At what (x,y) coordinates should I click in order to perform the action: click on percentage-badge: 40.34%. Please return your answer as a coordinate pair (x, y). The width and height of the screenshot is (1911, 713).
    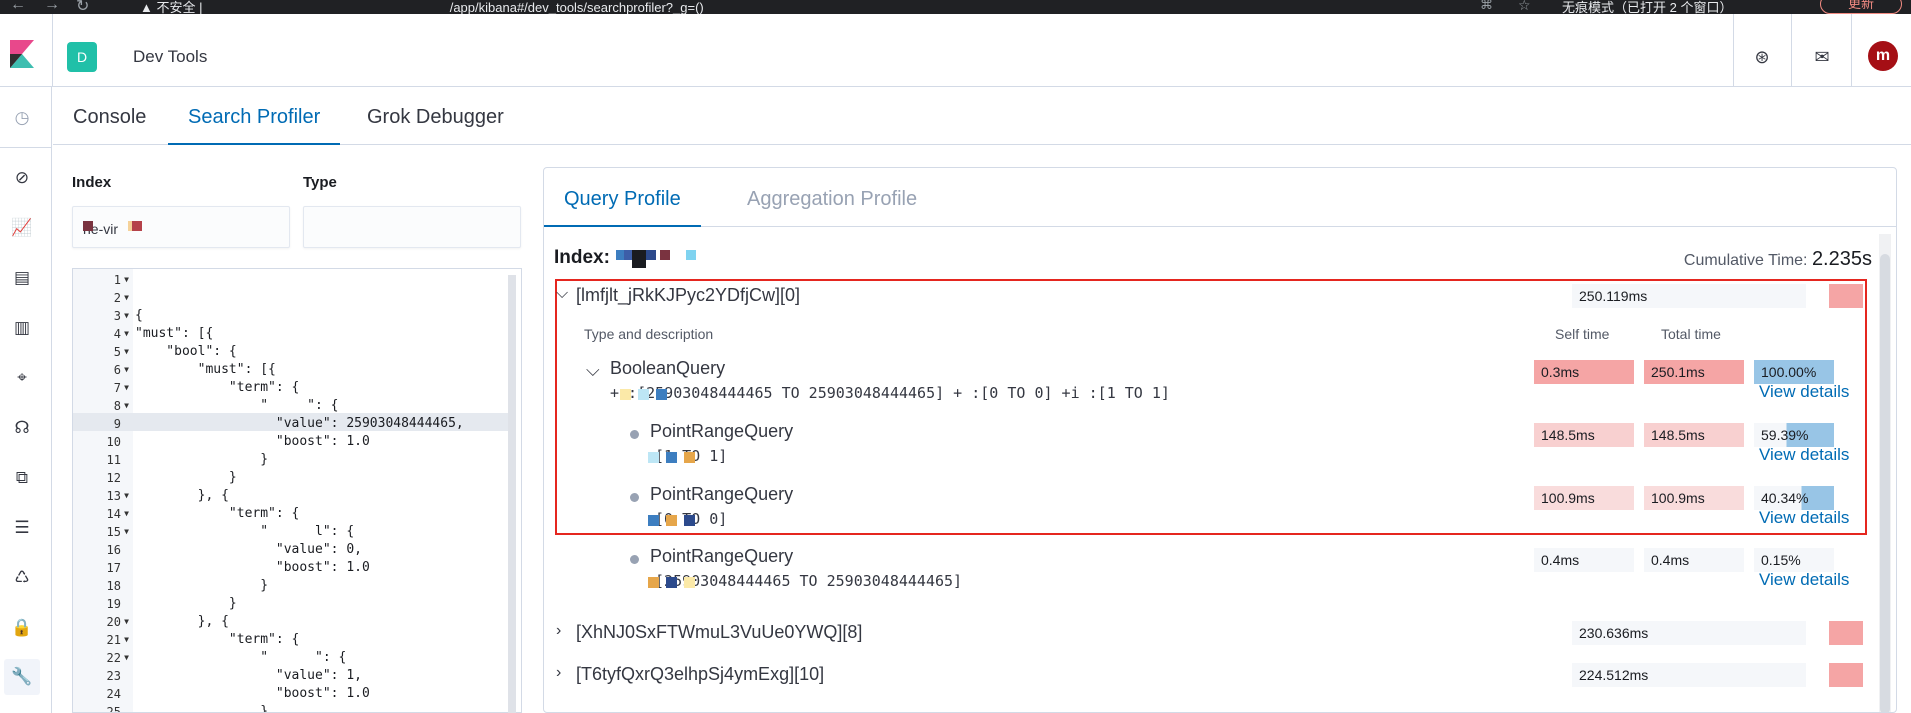
    Looking at the image, I should click on (1794, 498).